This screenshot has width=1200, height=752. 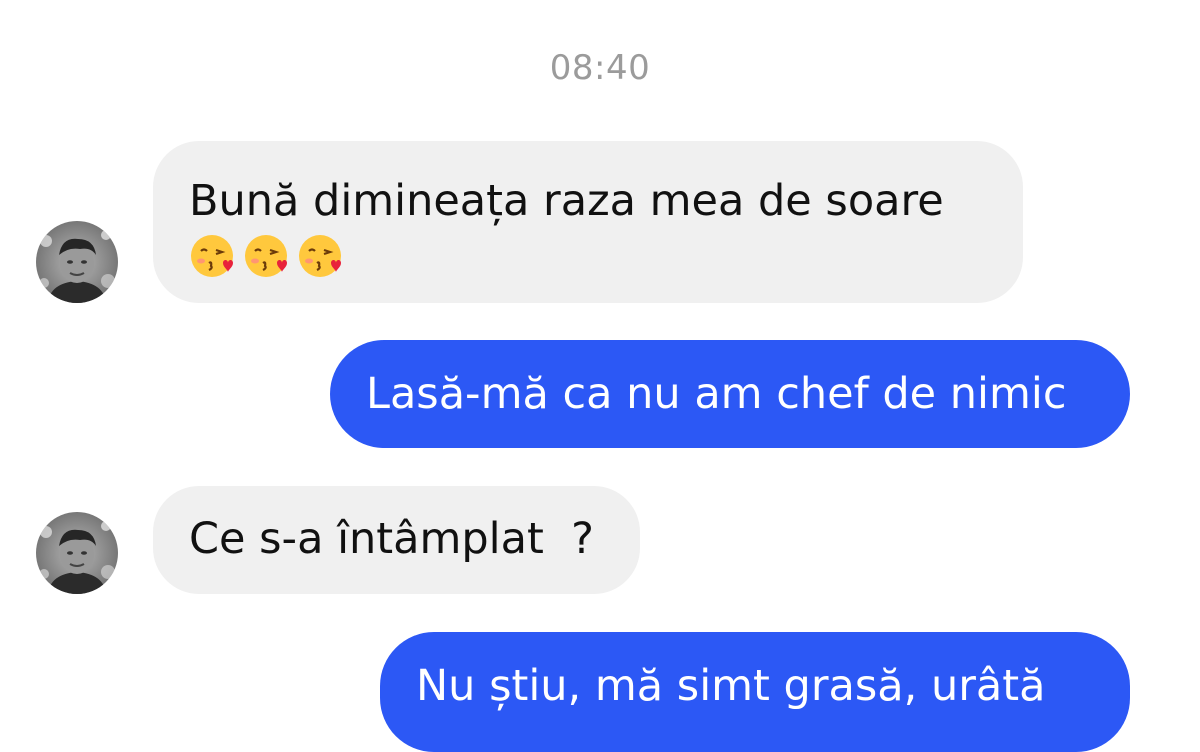 What do you see at coordinates (716, 394) in the screenshot?
I see `message-text: Lasă-mă ca nu am chef de nimic` at bounding box center [716, 394].